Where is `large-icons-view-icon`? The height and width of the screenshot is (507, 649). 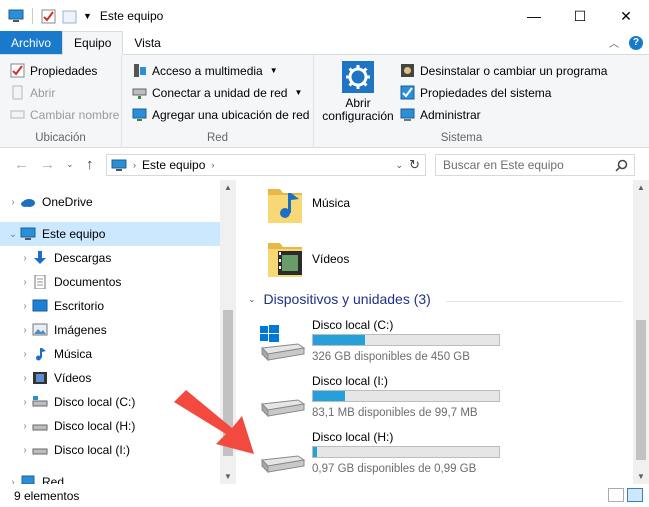 large-icons-view-icon is located at coordinates (635, 495).